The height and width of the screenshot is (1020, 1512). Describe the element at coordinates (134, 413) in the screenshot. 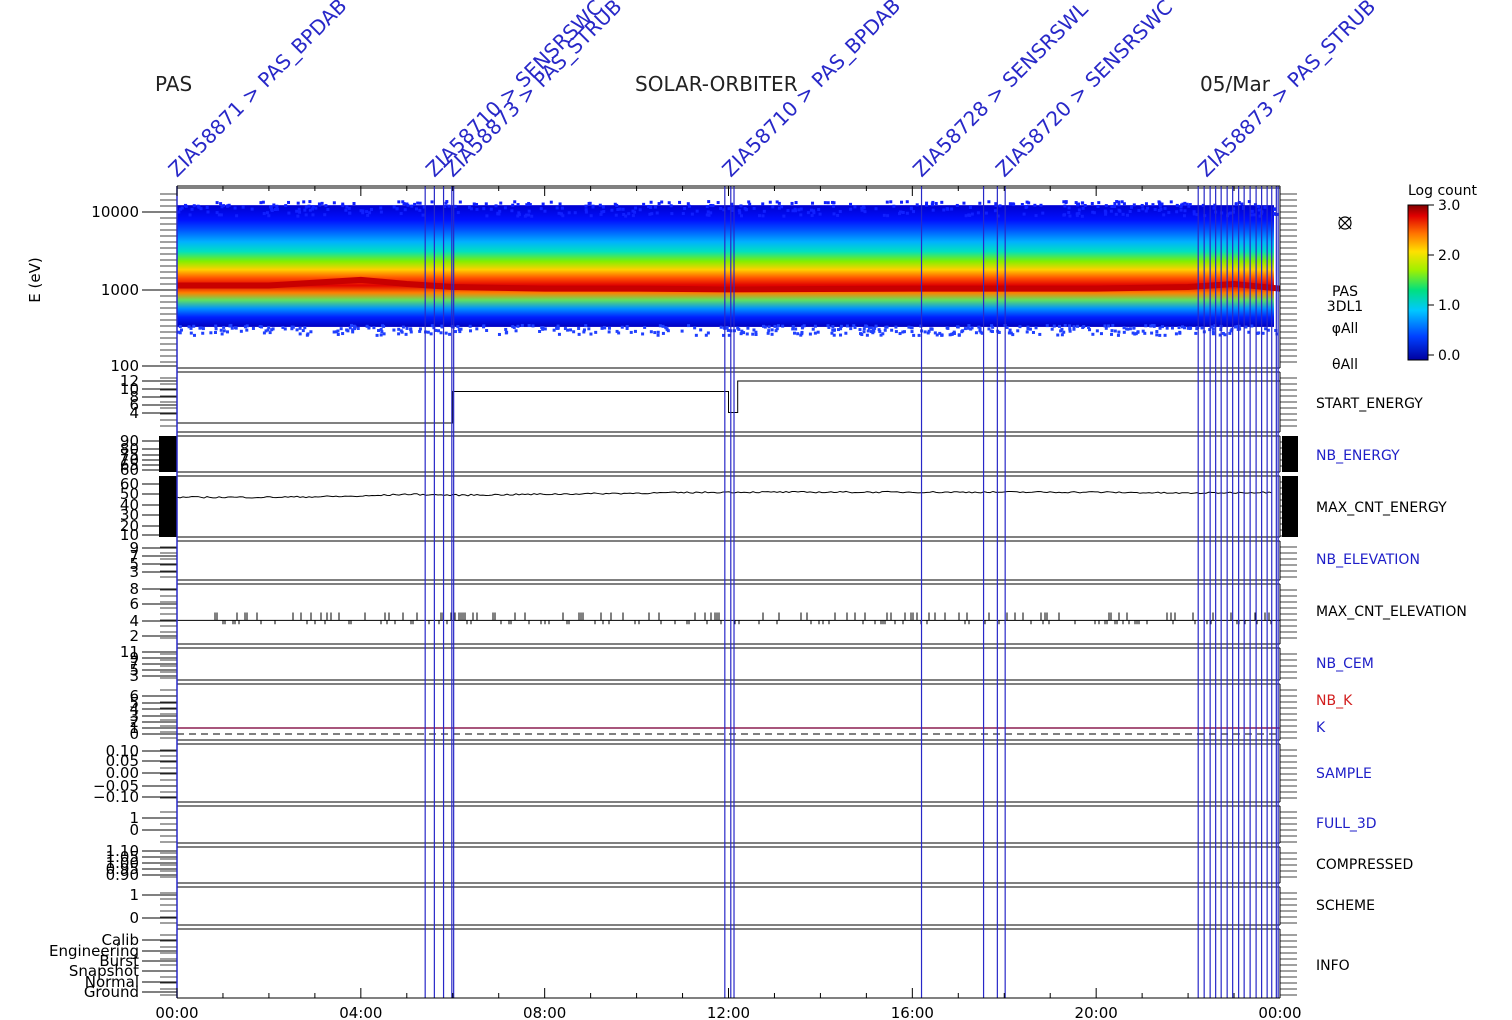

I see `y-tick-label: 4` at that location.